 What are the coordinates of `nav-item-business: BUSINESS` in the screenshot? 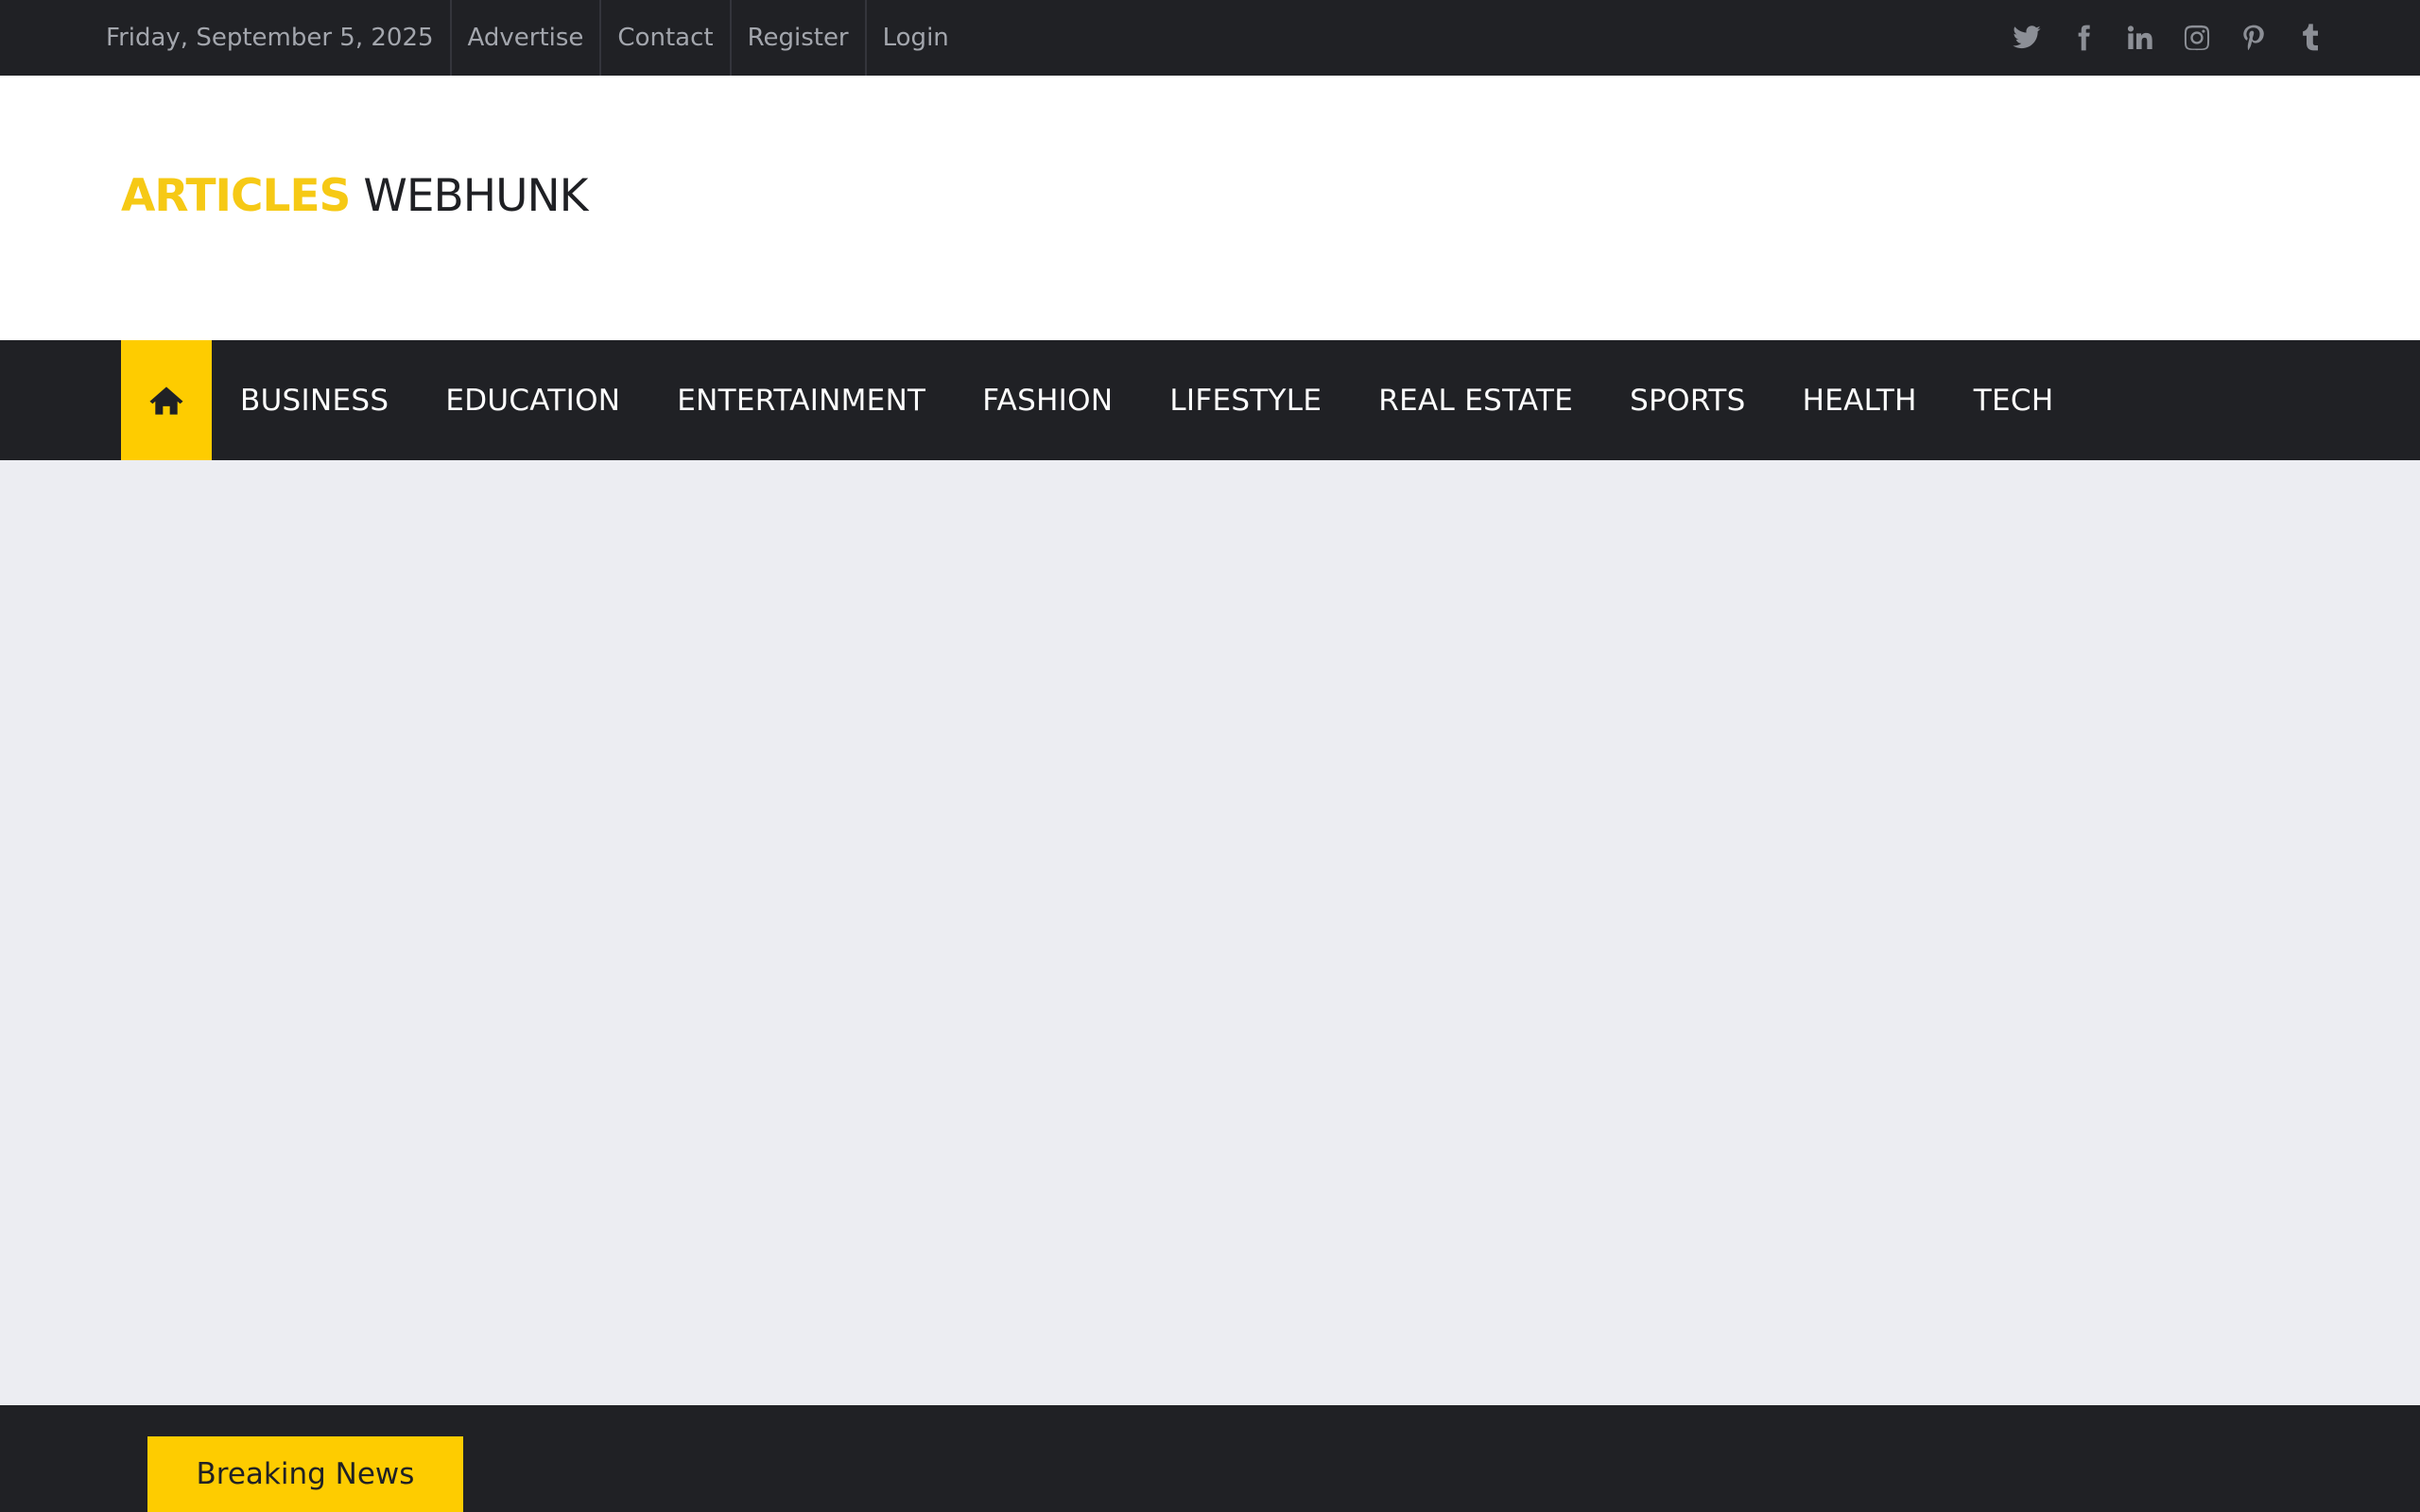 It's located at (314, 401).